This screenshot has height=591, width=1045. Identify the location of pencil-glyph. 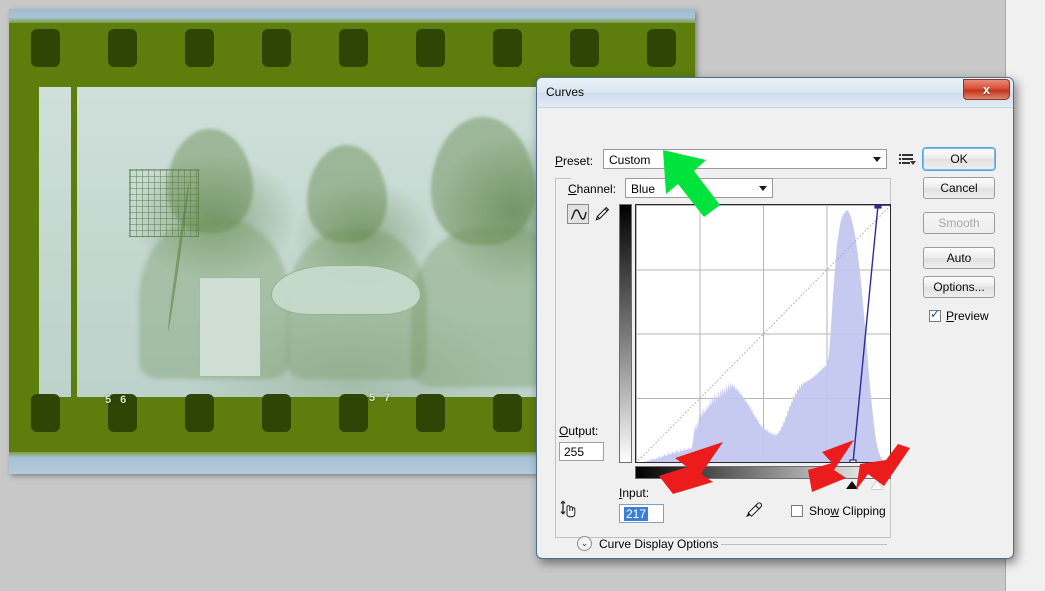
(602, 213).